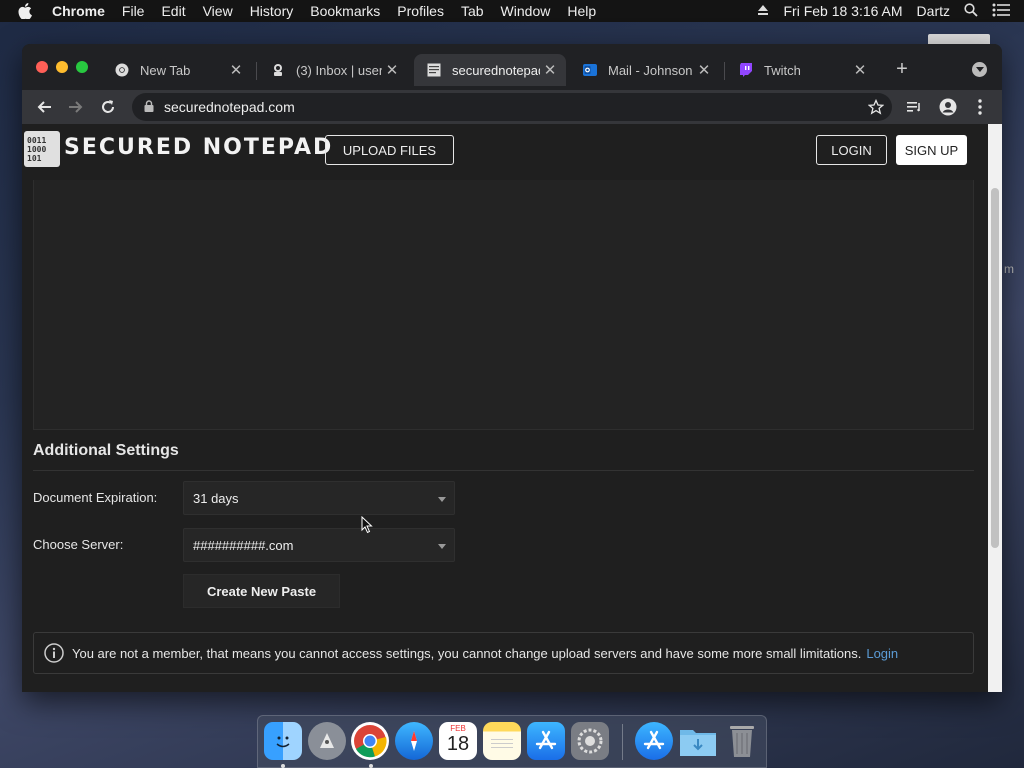 The height and width of the screenshot is (768, 1024). What do you see at coordinates (842, 11) in the screenshot?
I see `menubar-clock: Fri Feb 18 3:16 AM` at bounding box center [842, 11].